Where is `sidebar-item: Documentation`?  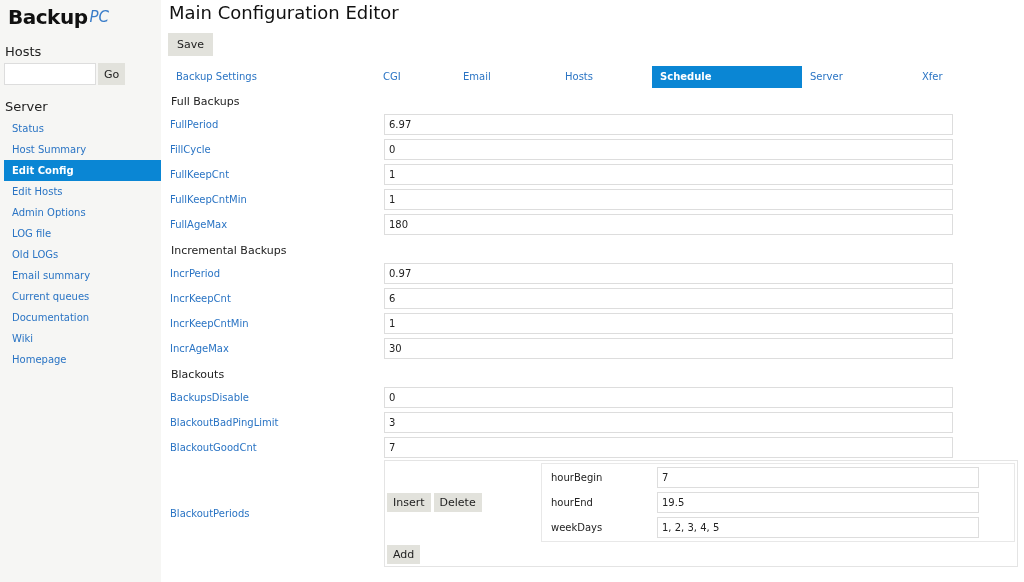
sidebar-item: Documentation is located at coordinates (82, 317).